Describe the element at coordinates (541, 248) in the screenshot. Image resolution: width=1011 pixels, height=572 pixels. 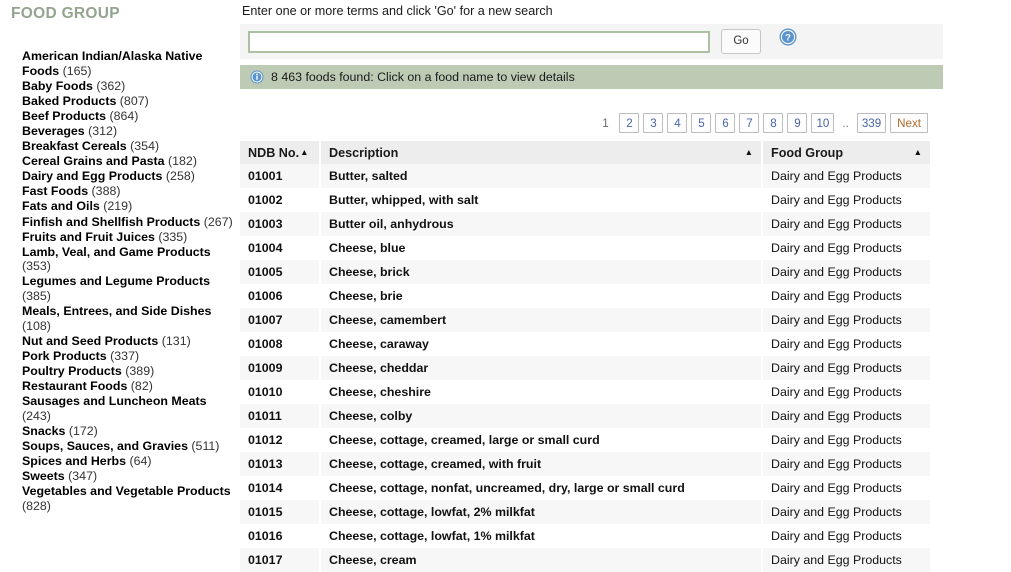
I see `food-name-link: Cheese, blue` at that location.